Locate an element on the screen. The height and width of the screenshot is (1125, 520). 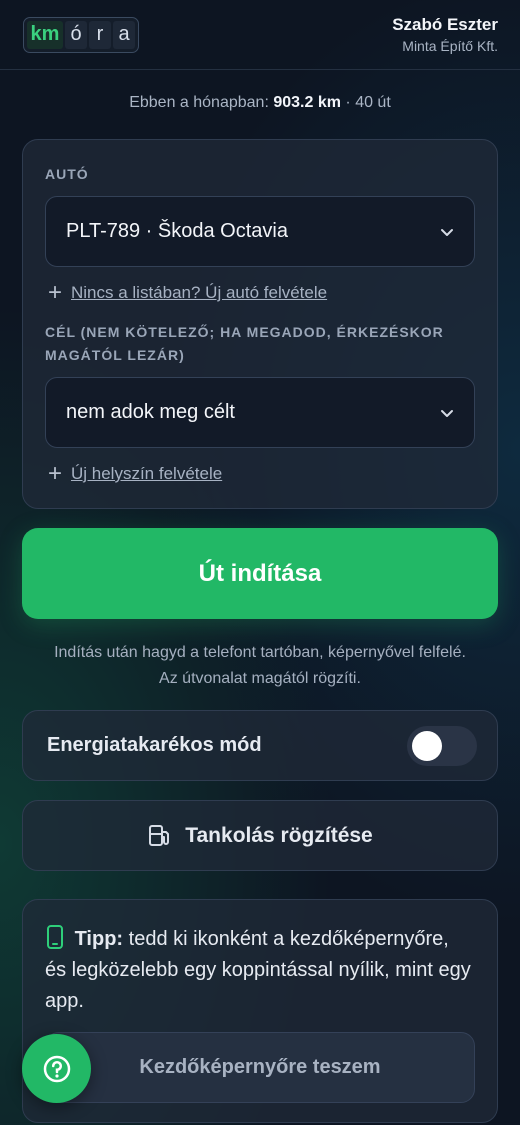
stats-distance: 903.2 km is located at coordinates (307, 102).